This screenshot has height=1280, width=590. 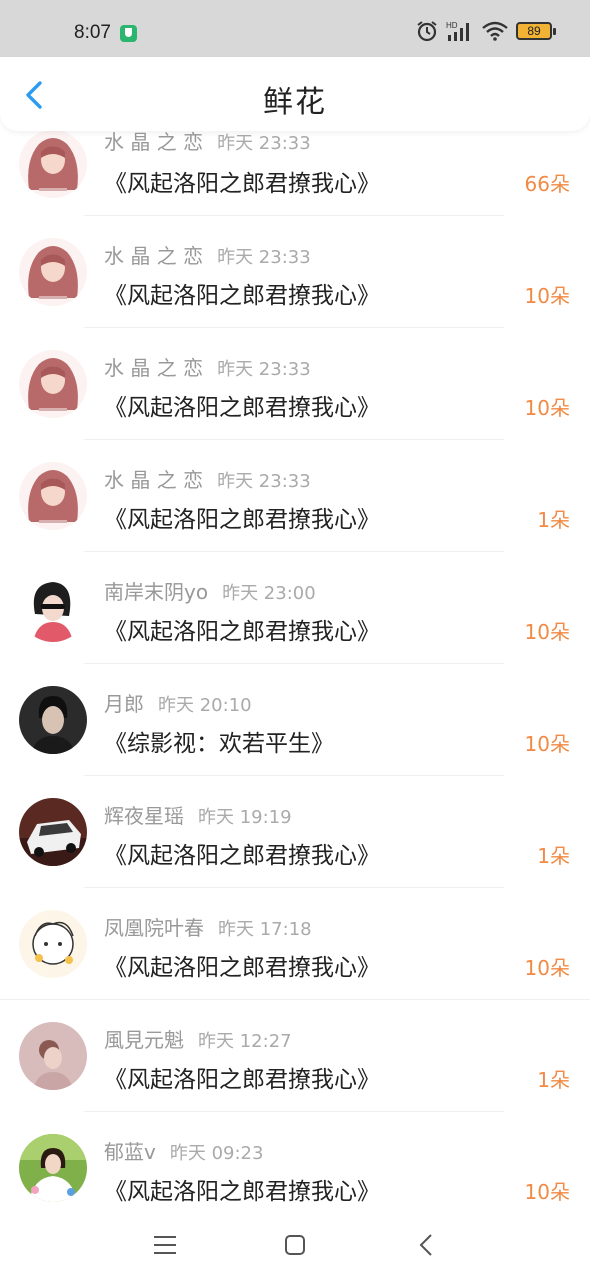 I want to click on status-time: 8:07, so click(x=92, y=32).